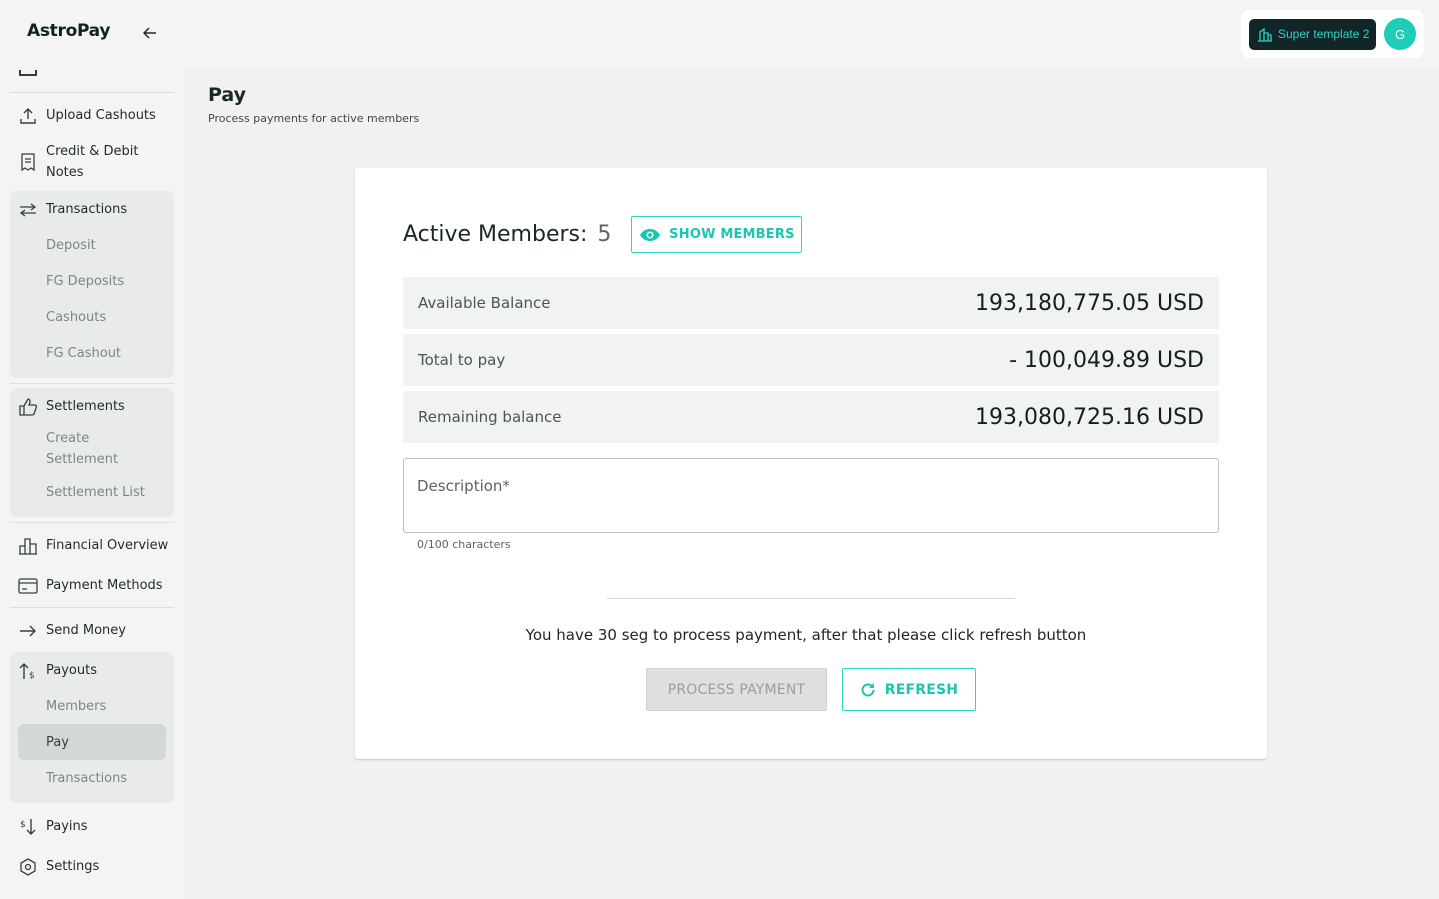 The height and width of the screenshot is (899, 1439). I want to click on template-selector: Super template 2, so click(1312, 34).